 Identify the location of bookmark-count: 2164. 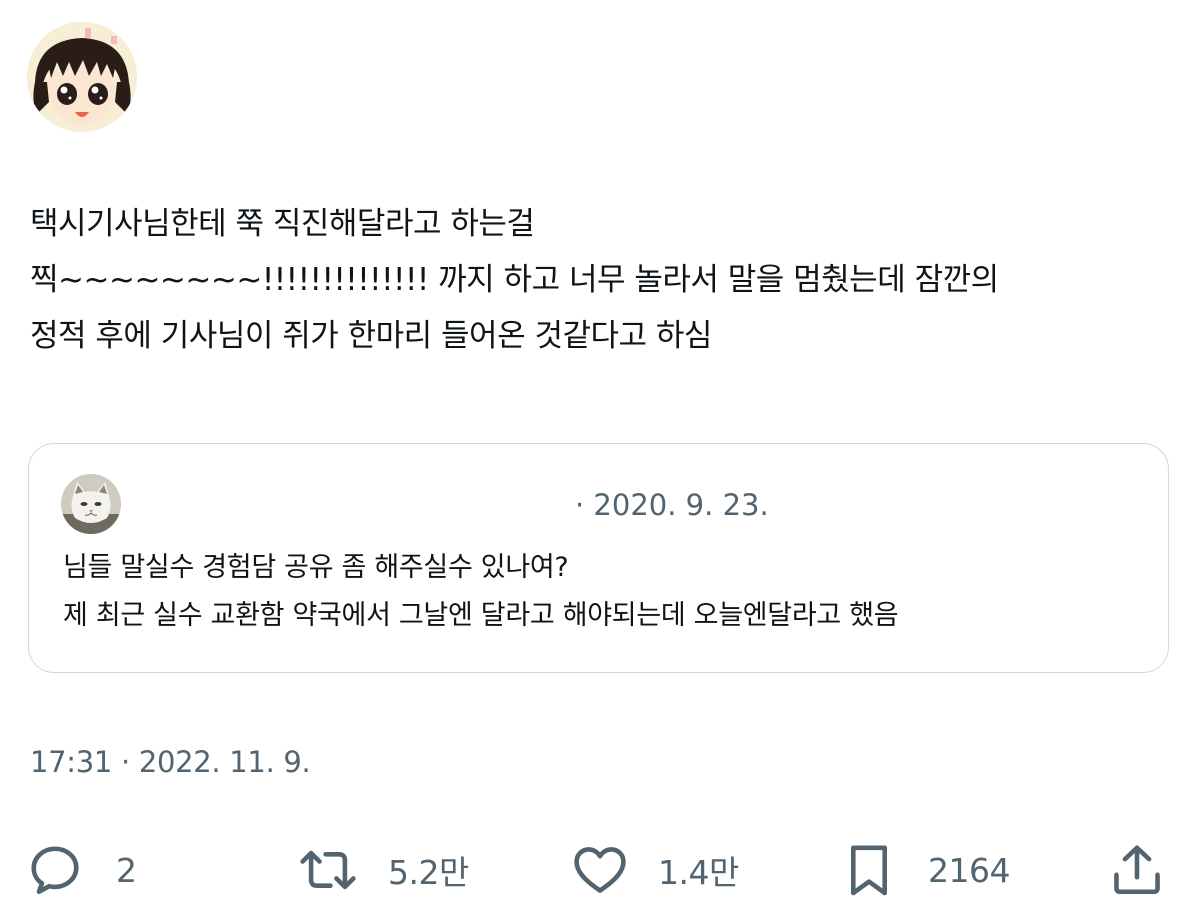
(969, 870).